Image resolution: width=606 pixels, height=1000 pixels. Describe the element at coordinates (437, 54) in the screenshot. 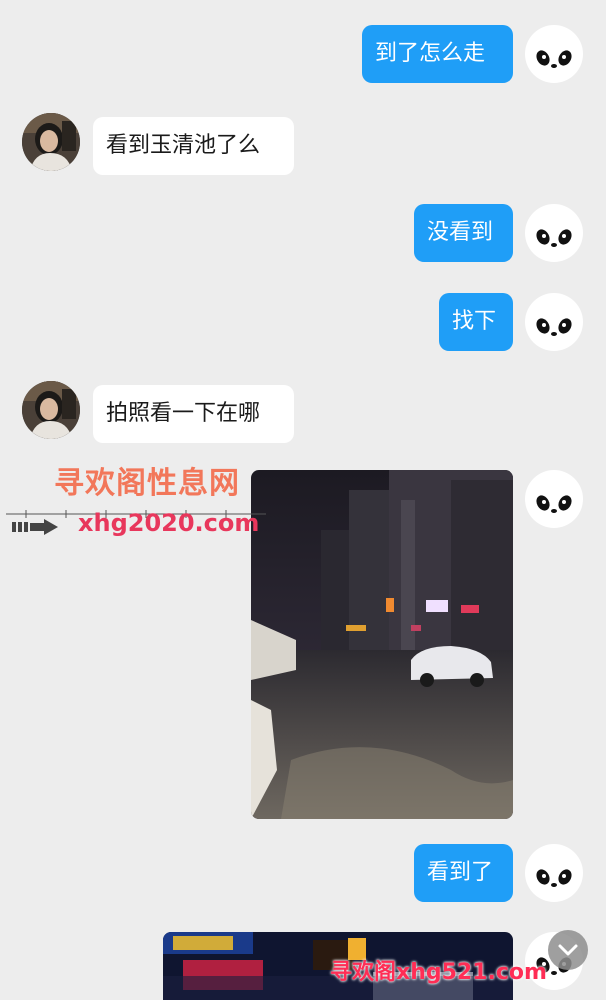

I see `message-bubble-outgoing: 到了怎么走` at that location.